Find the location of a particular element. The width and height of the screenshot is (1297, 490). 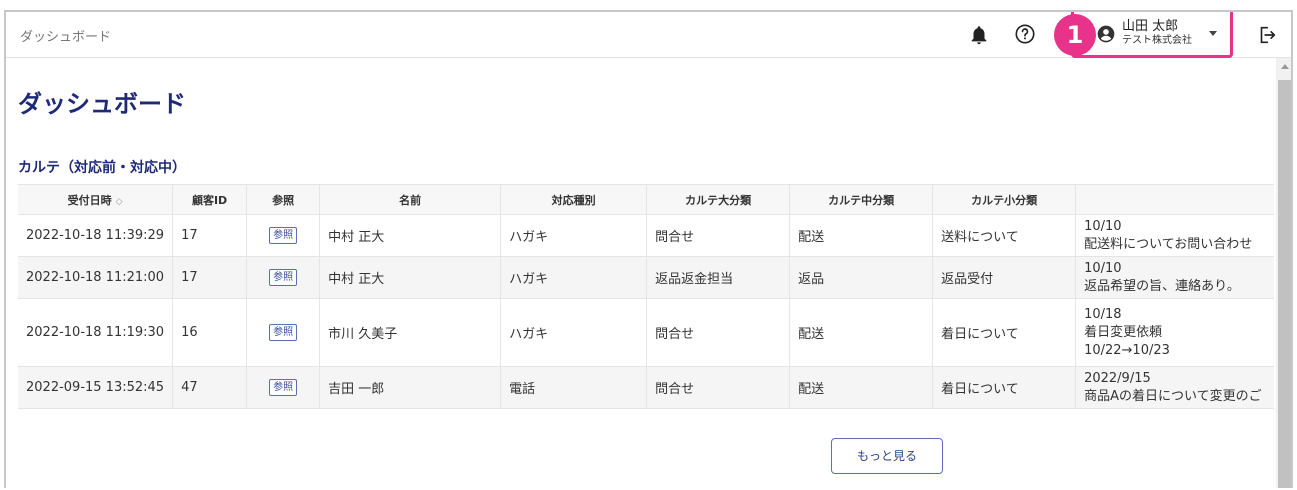

column-header-memo is located at coordinates (1174, 199).